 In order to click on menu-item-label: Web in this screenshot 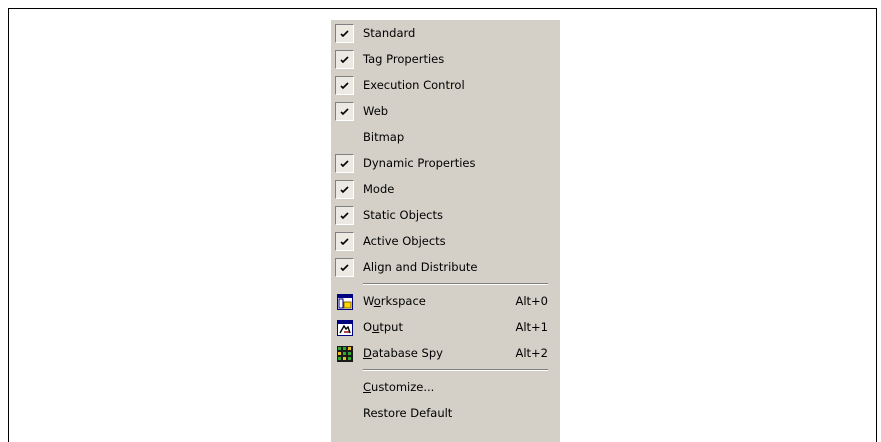, I will do `click(376, 111)`.